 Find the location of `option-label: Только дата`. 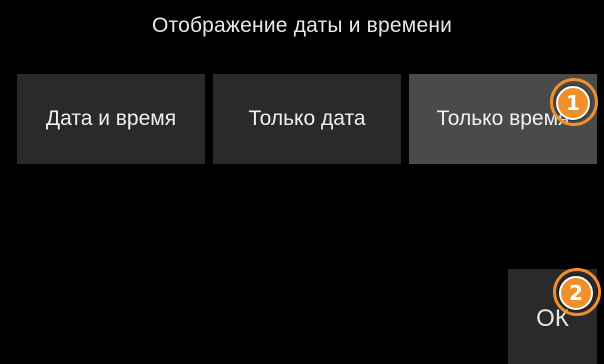

option-label: Только дата is located at coordinates (307, 118).